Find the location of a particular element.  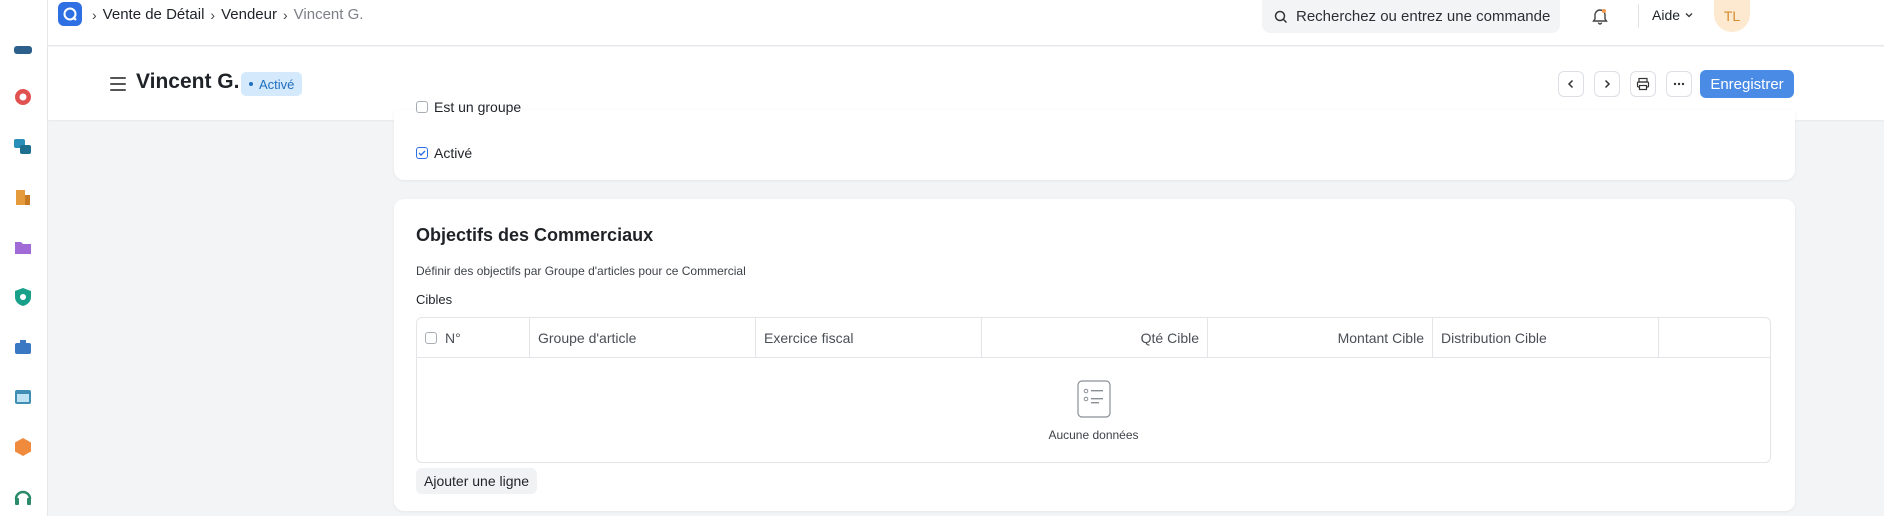

folder-icon is located at coordinates (23, 247).